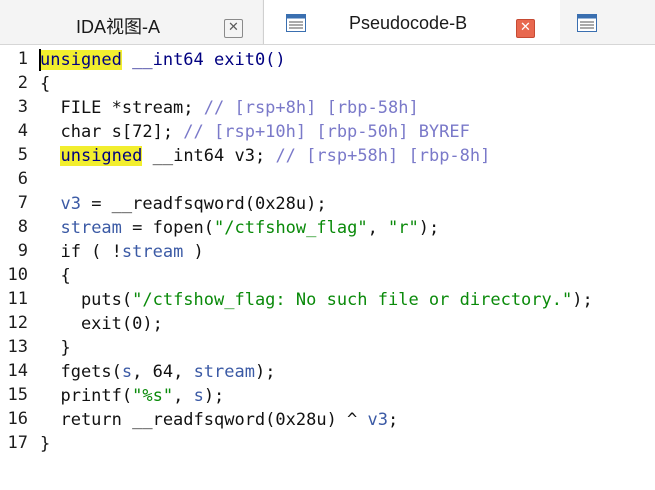 The width and height of the screenshot is (655, 490). I want to click on code-text: char s[72];, so click(112, 132).